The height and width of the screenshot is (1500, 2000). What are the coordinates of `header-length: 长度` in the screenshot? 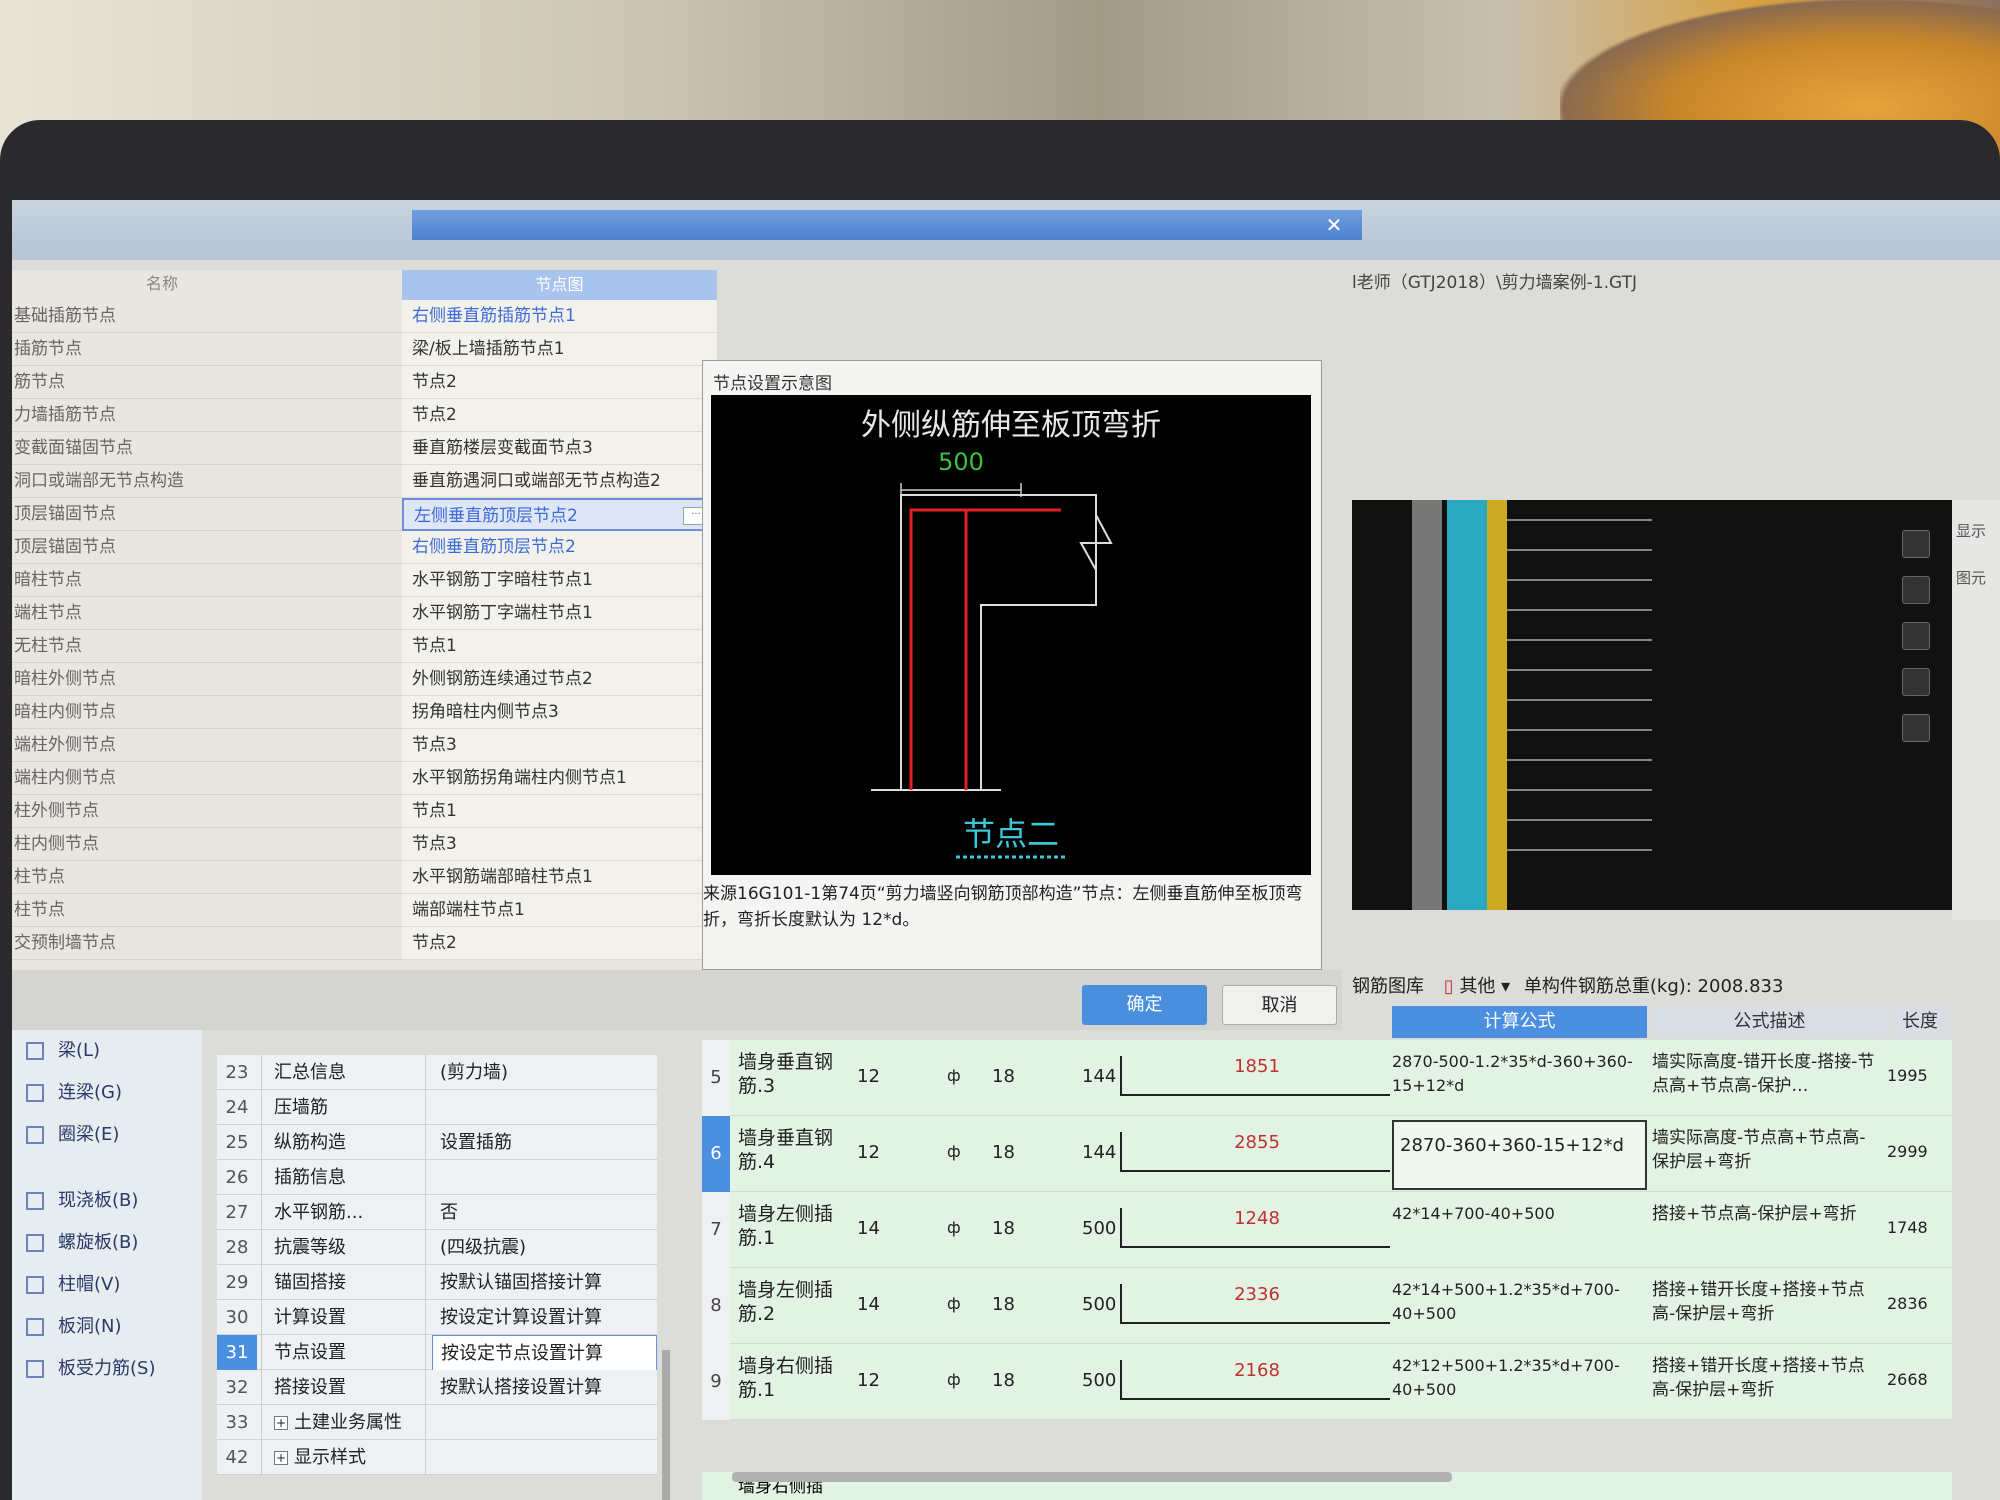 It's located at (1920, 1022).